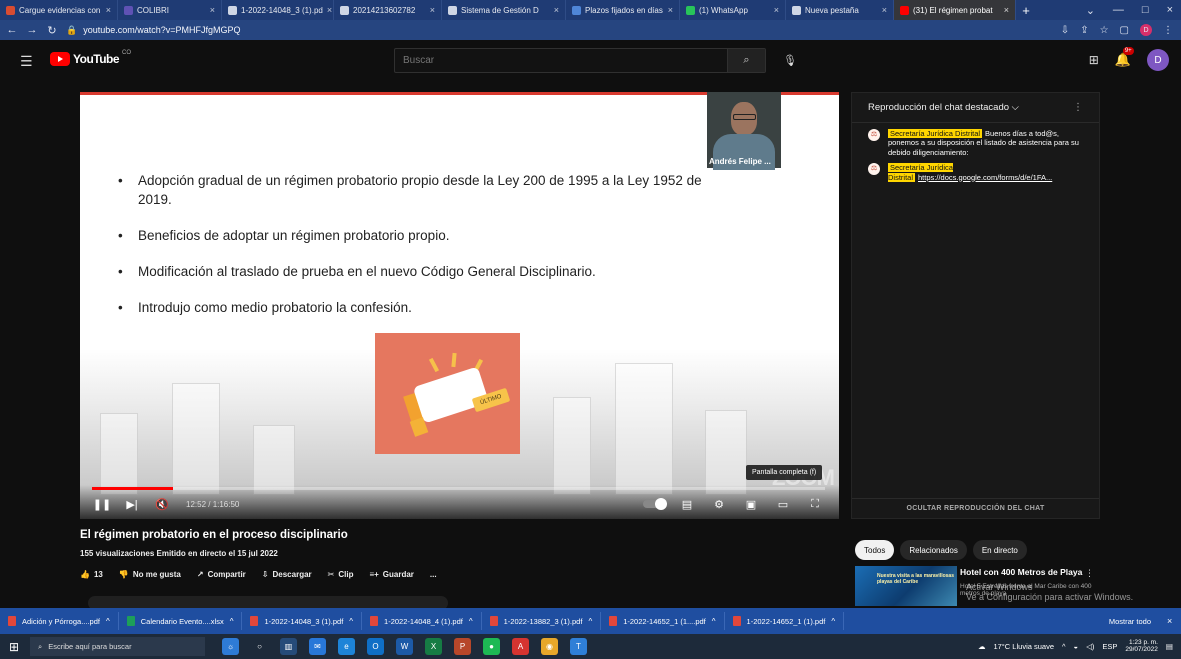 Image resolution: width=1181 pixels, height=659 pixels. What do you see at coordinates (520, 646) in the screenshot?
I see `pdf-reader-icon: A` at bounding box center [520, 646].